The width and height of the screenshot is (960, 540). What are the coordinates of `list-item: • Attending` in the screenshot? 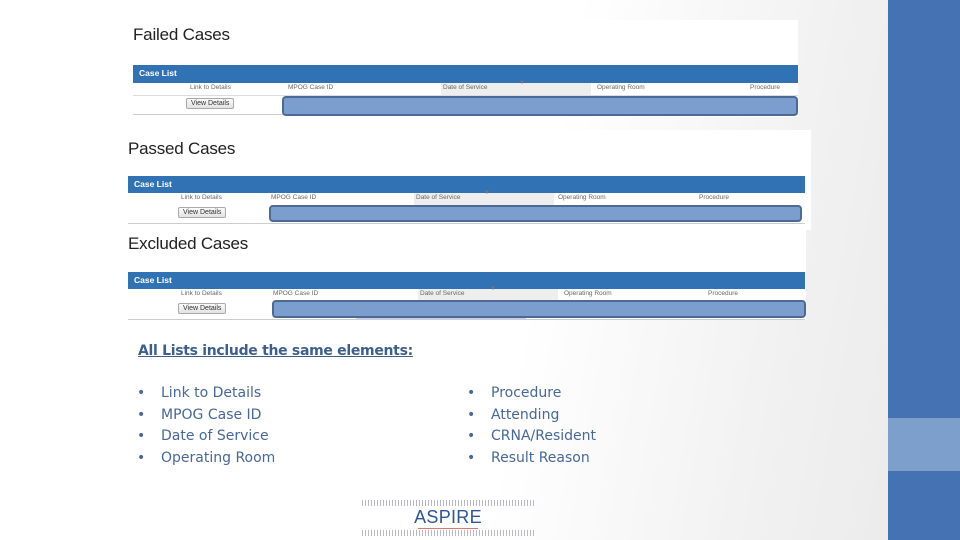 It's located at (513, 414).